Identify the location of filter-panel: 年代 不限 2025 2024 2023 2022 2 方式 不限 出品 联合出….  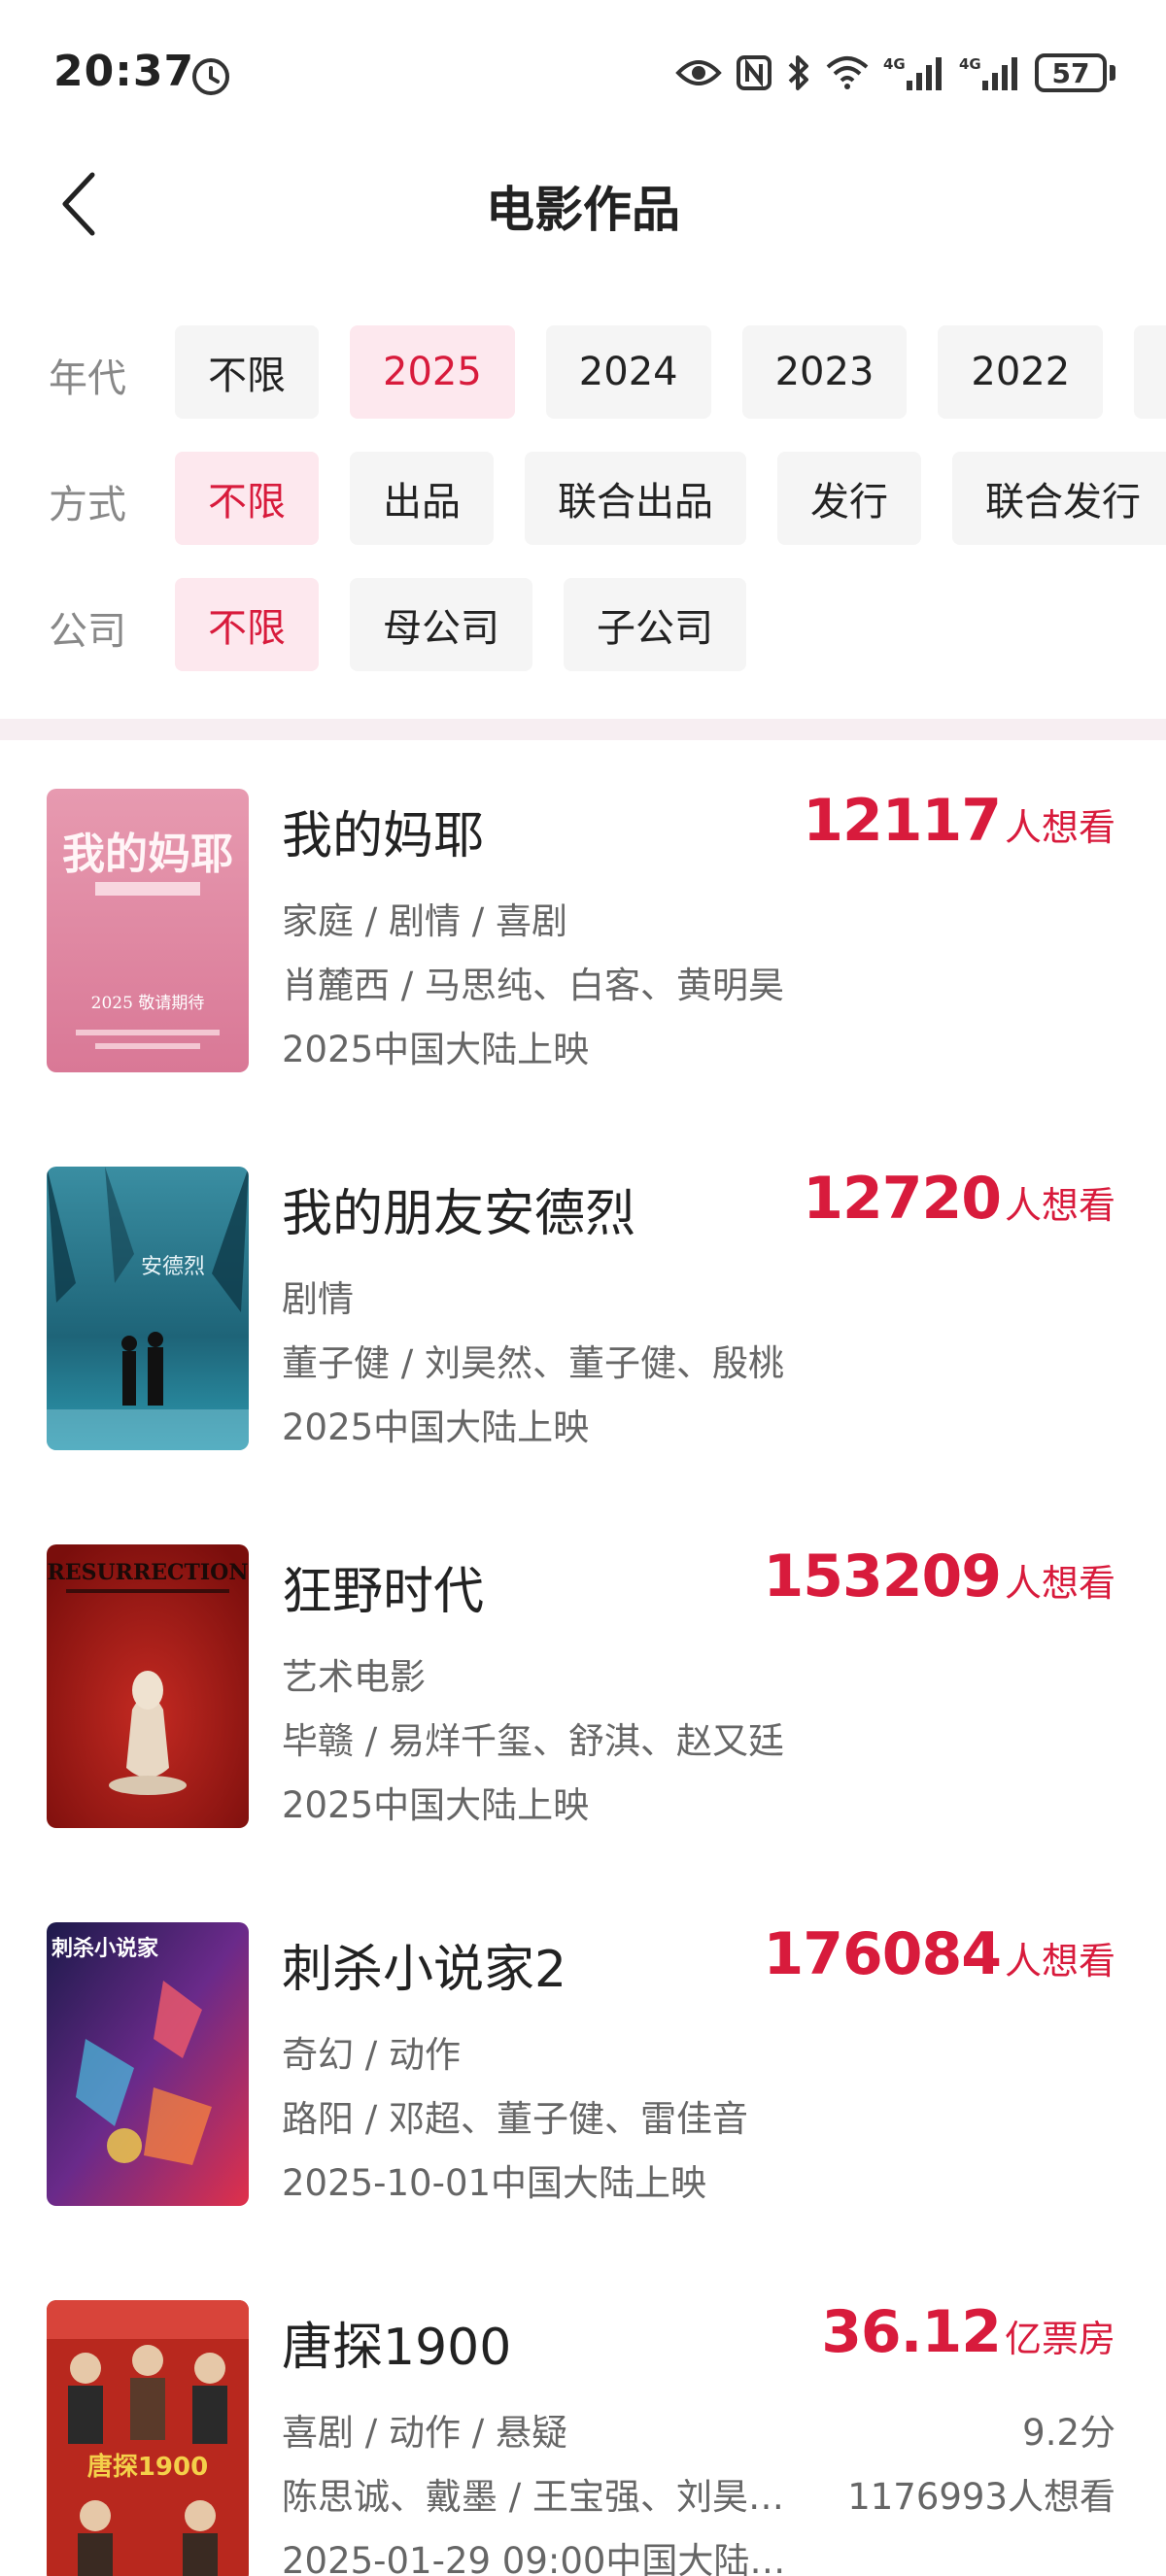
(583, 514).